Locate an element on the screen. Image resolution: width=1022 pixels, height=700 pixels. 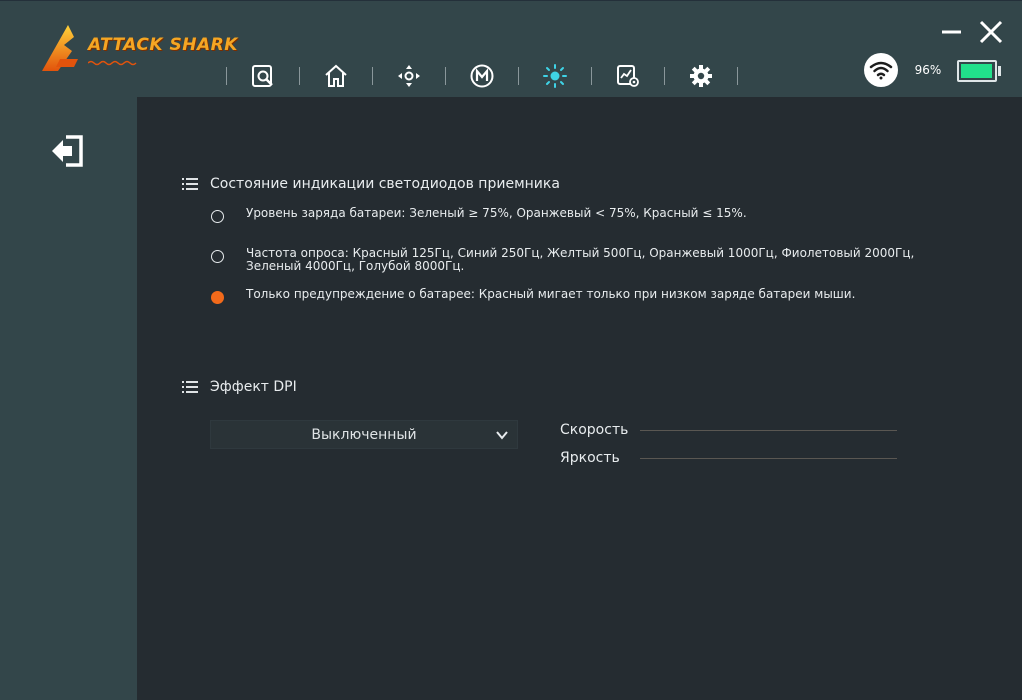
header-bar: ATTACK SHARK 96% is located at coordinates (511, 48).